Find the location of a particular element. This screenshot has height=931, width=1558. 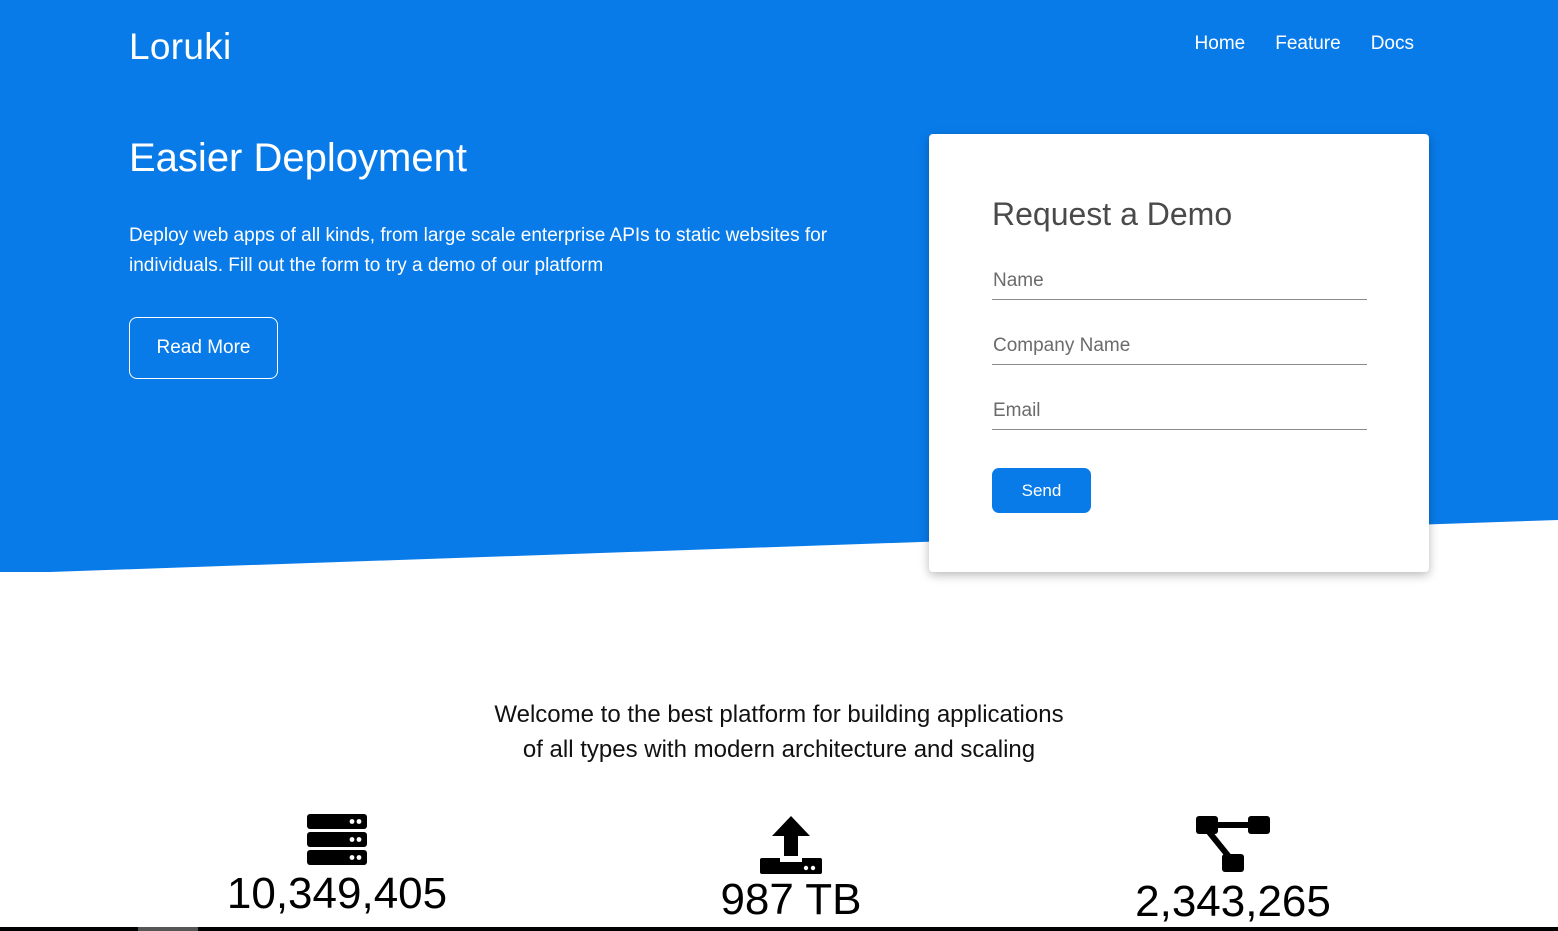

hero-title: Easier Deployment is located at coordinates (298, 158).